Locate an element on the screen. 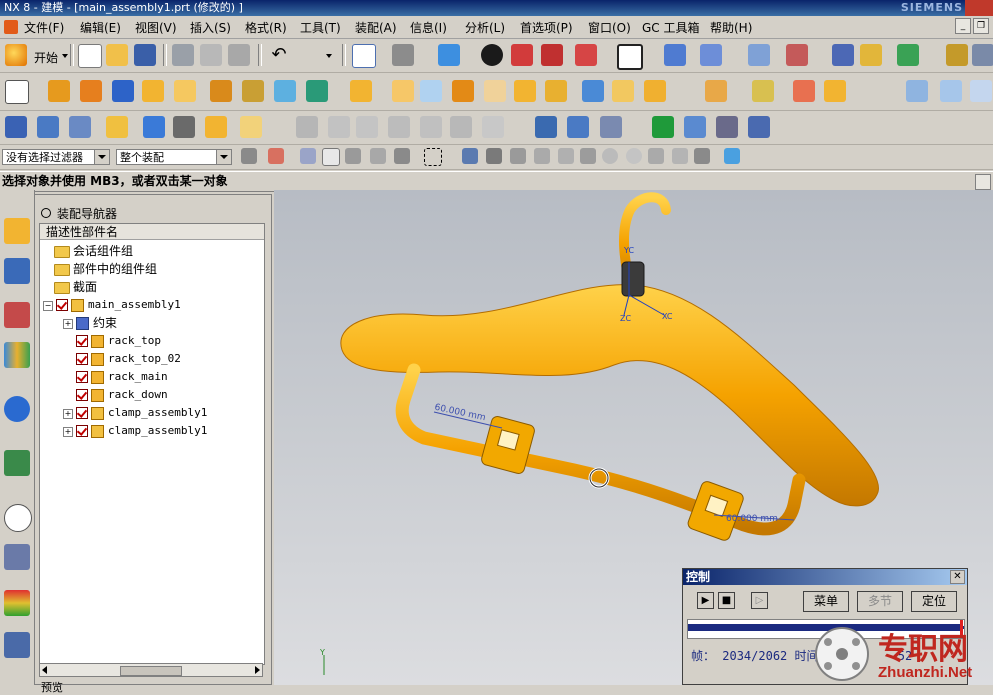 This screenshot has height=695, width=993. tree-node-rack-main: rack_main is located at coordinates (122, 377).